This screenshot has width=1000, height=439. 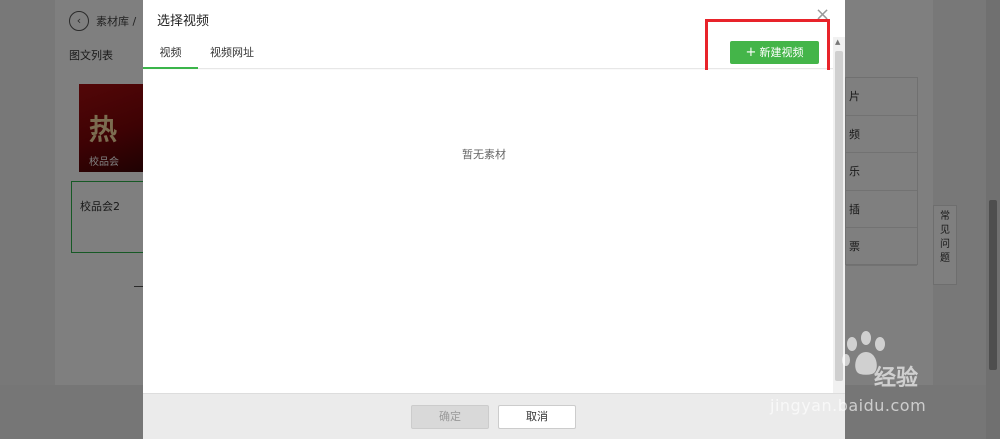 What do you see at coordinates (450, 417) in the screenshot?
I see `confirm-button: 确定` at bounding box center [450, 417].